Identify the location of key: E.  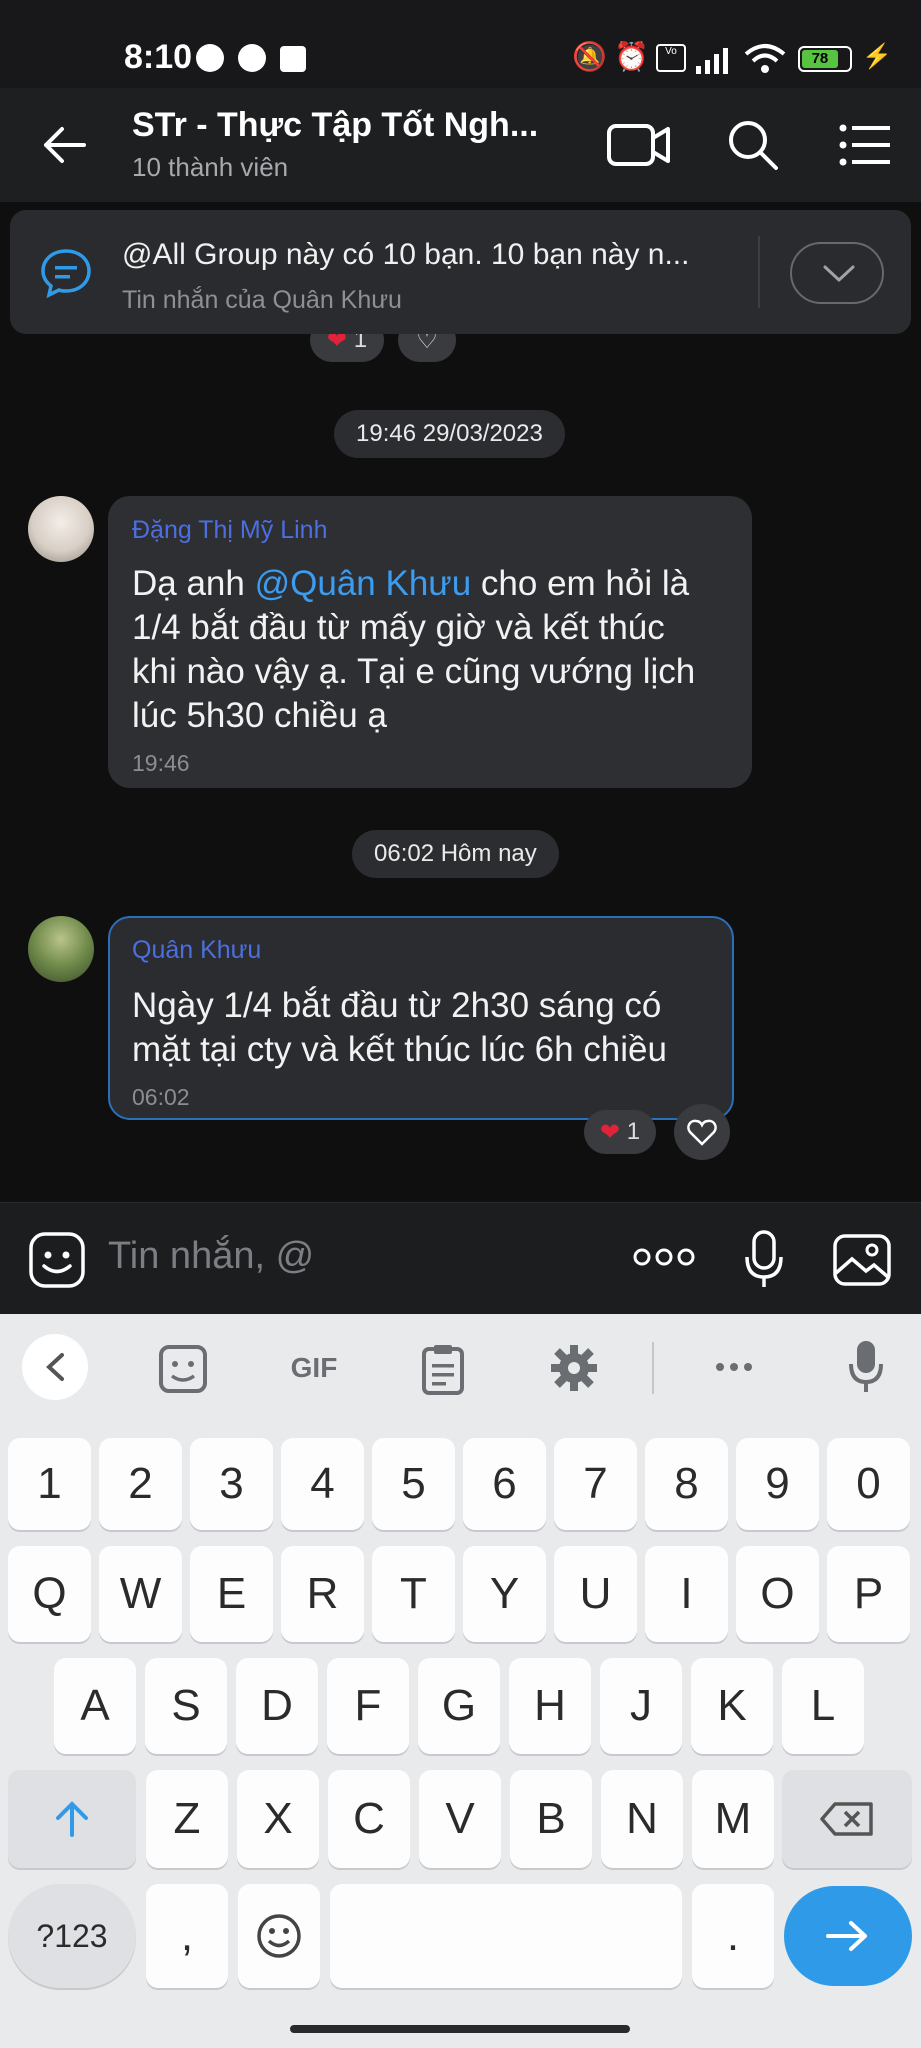
(231, 1594).